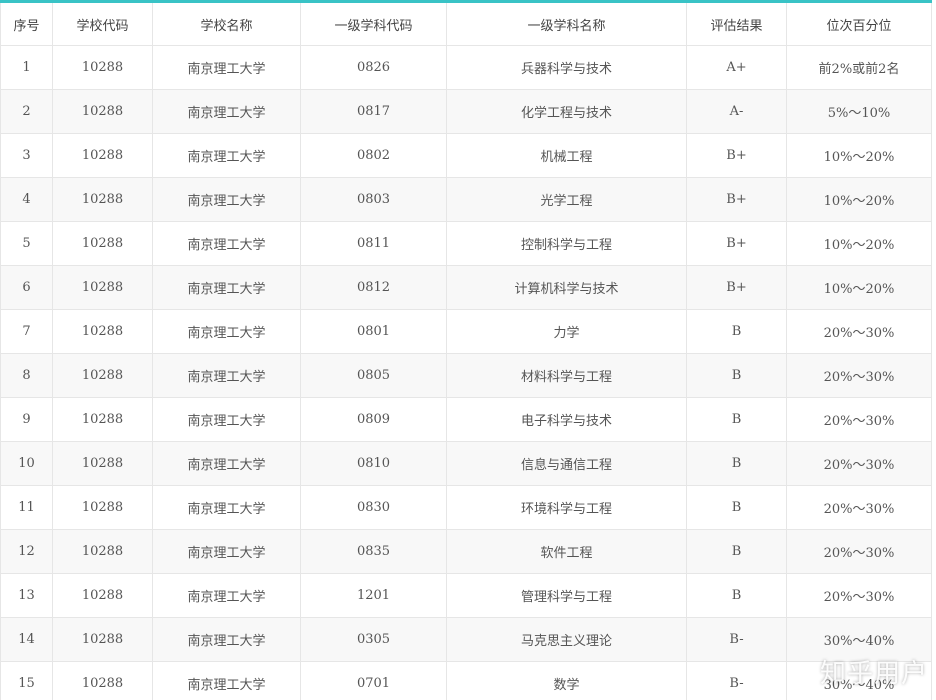 The image size is (936, 700). What do you see at coordinates (373, 595) in the screenshot?
I see `cell-discipline-code: 1201` at bounding box center [373, 595].